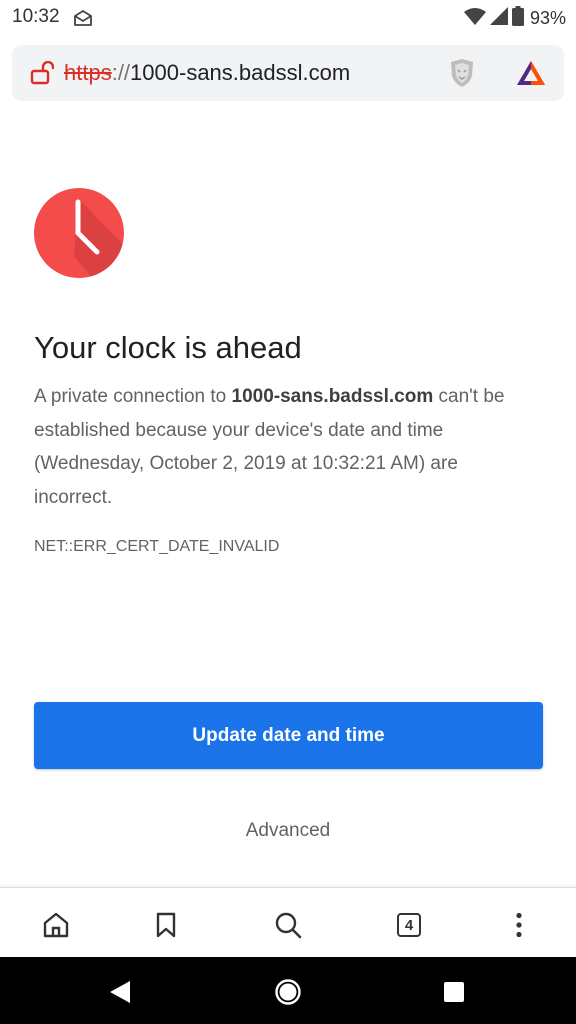 This screenshot has height=1024, width=576. Describe the element at coordinates (474, 18) in the screenshot. I see `wifi-icon` at that location.